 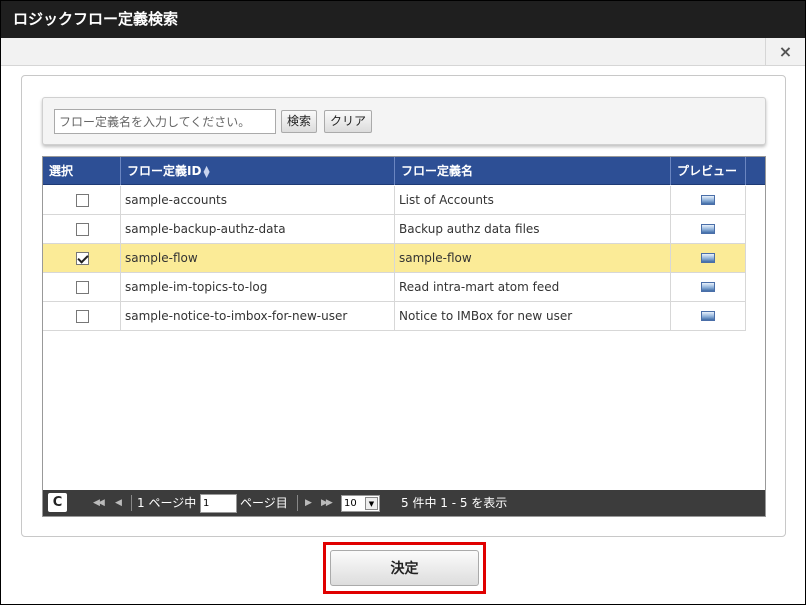 What do you see at coordinates (258, 171) in the screenshot?
I see `header-flow-id: フロー定義ID ▲ ▼` at bounding box center [258, 171].